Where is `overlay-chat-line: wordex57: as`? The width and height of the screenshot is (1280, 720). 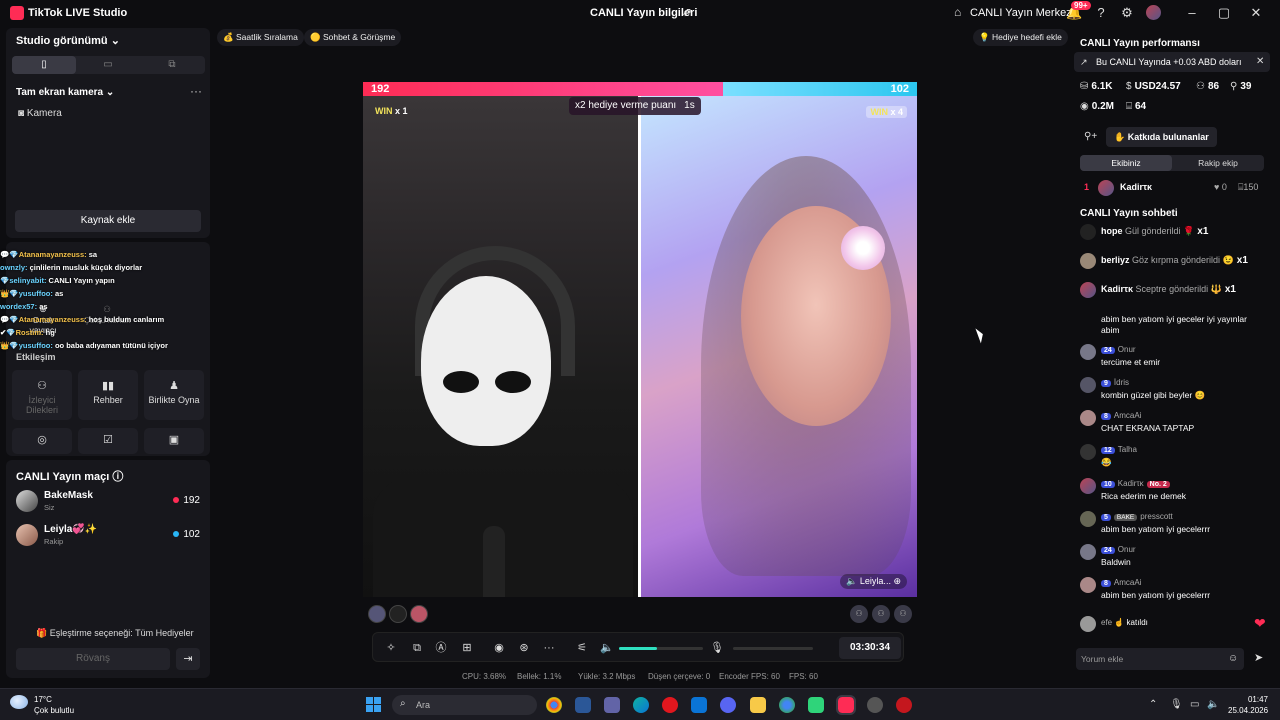 overlay-chat-line: wordex57: as is located at coordinates (24, 306).